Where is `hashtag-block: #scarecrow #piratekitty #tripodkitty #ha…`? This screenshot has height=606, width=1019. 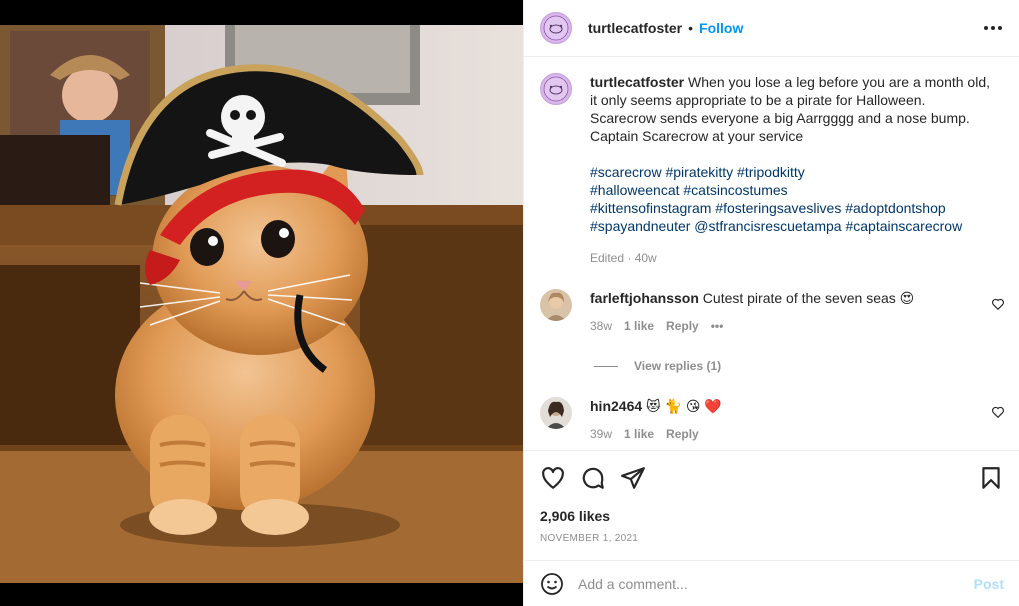 hashtag-block: #scarecrow #piratekitty #tripodkitty #ha… is located at coordinates (790, 199).